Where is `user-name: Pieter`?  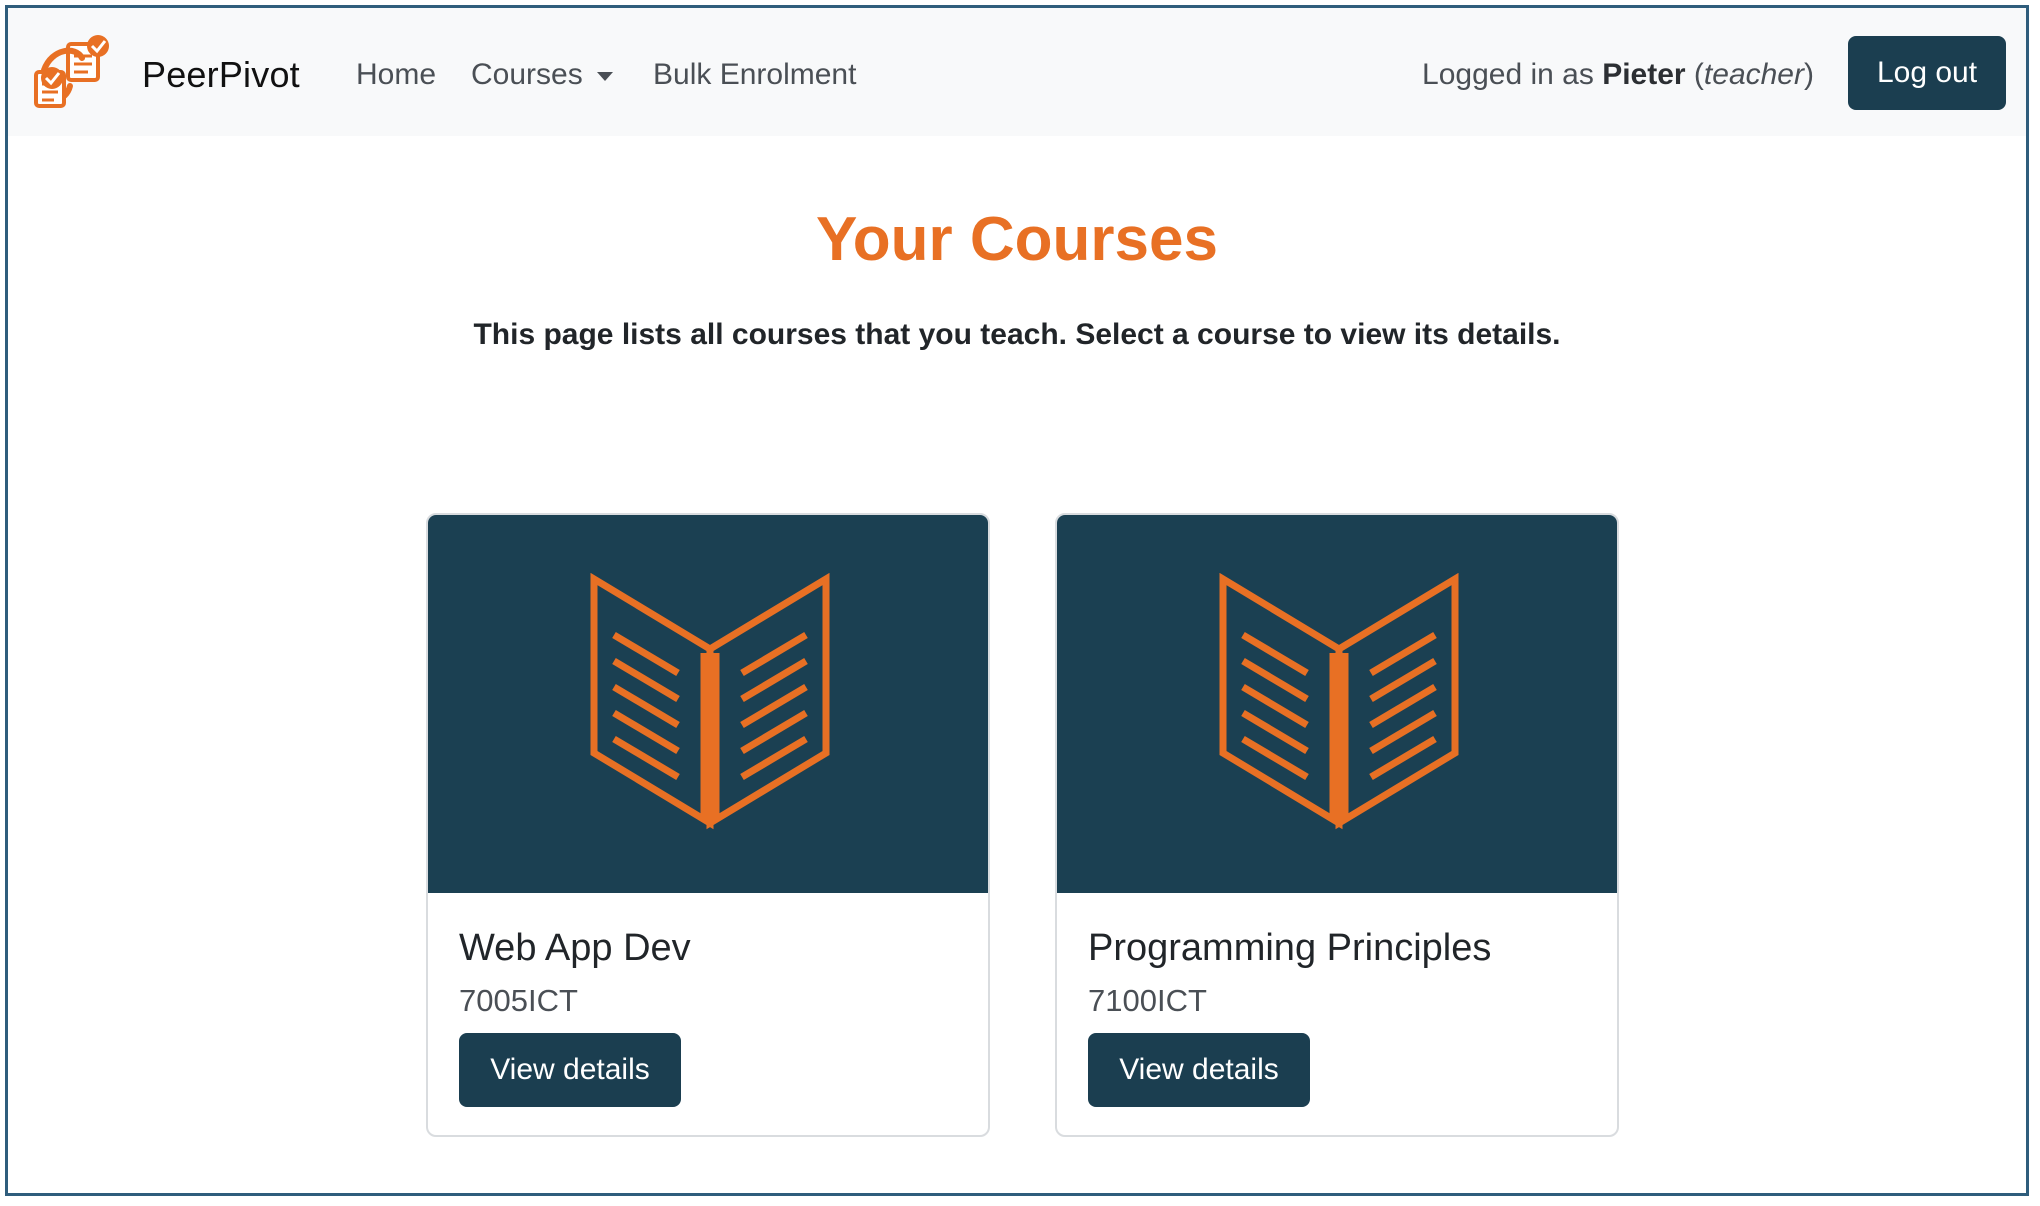
user-name: Pieter is located at coordinates (1644, 74).